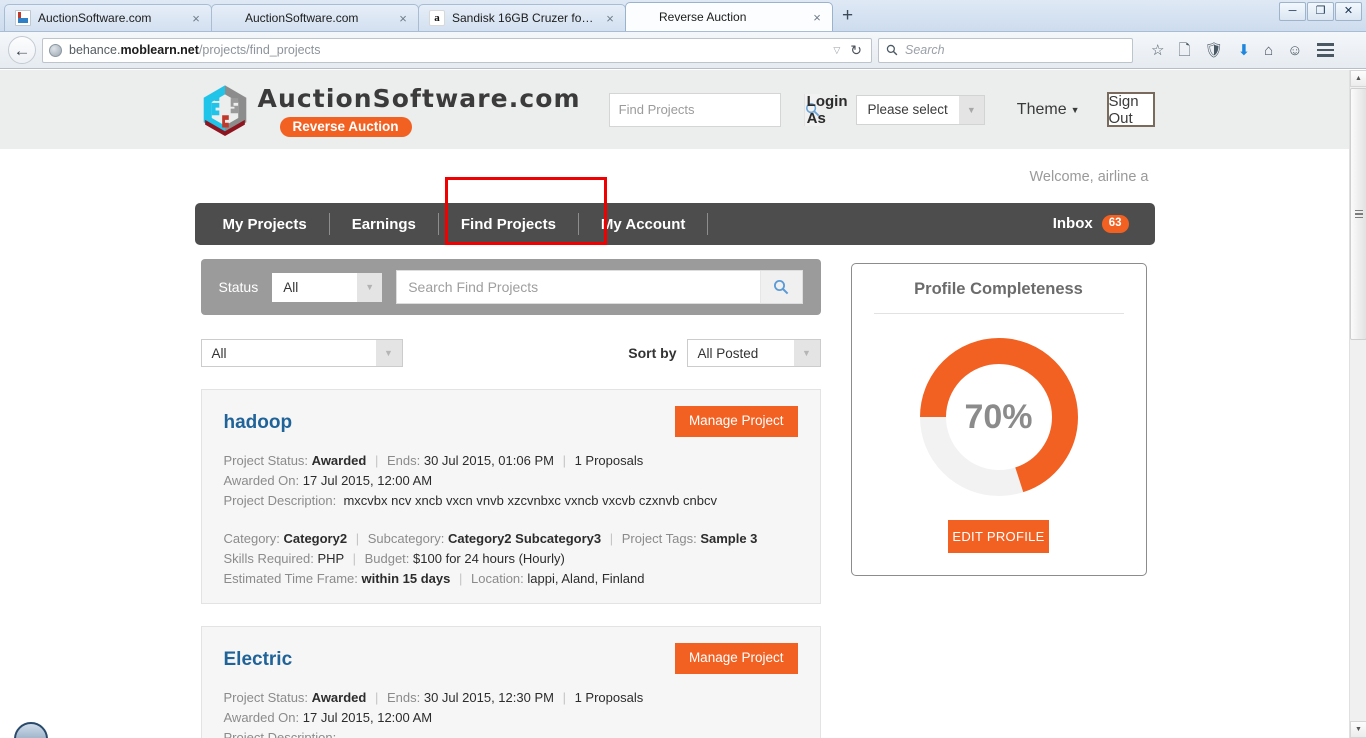 Image resolution: width=1366 pixels, height=738 pixels. I want to click on project-description-line: Project Description:, so click(511, 733).